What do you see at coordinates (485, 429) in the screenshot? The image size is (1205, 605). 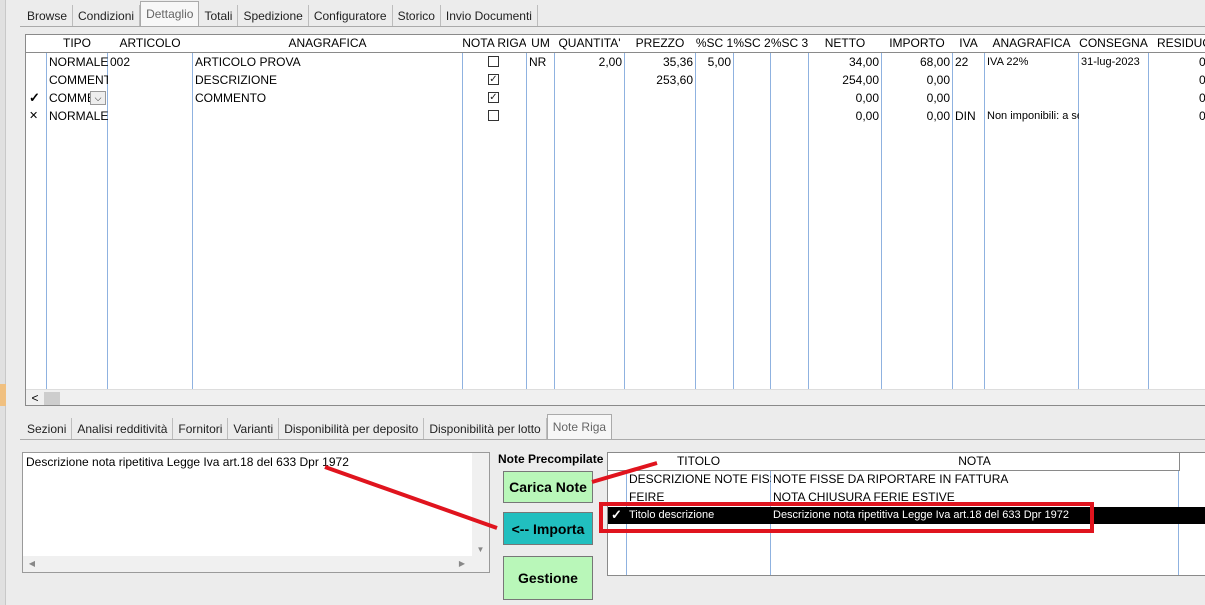 I see `tab-disponibilita-lotto: Disponibilità per lotto` at bounding box center [485, 429].